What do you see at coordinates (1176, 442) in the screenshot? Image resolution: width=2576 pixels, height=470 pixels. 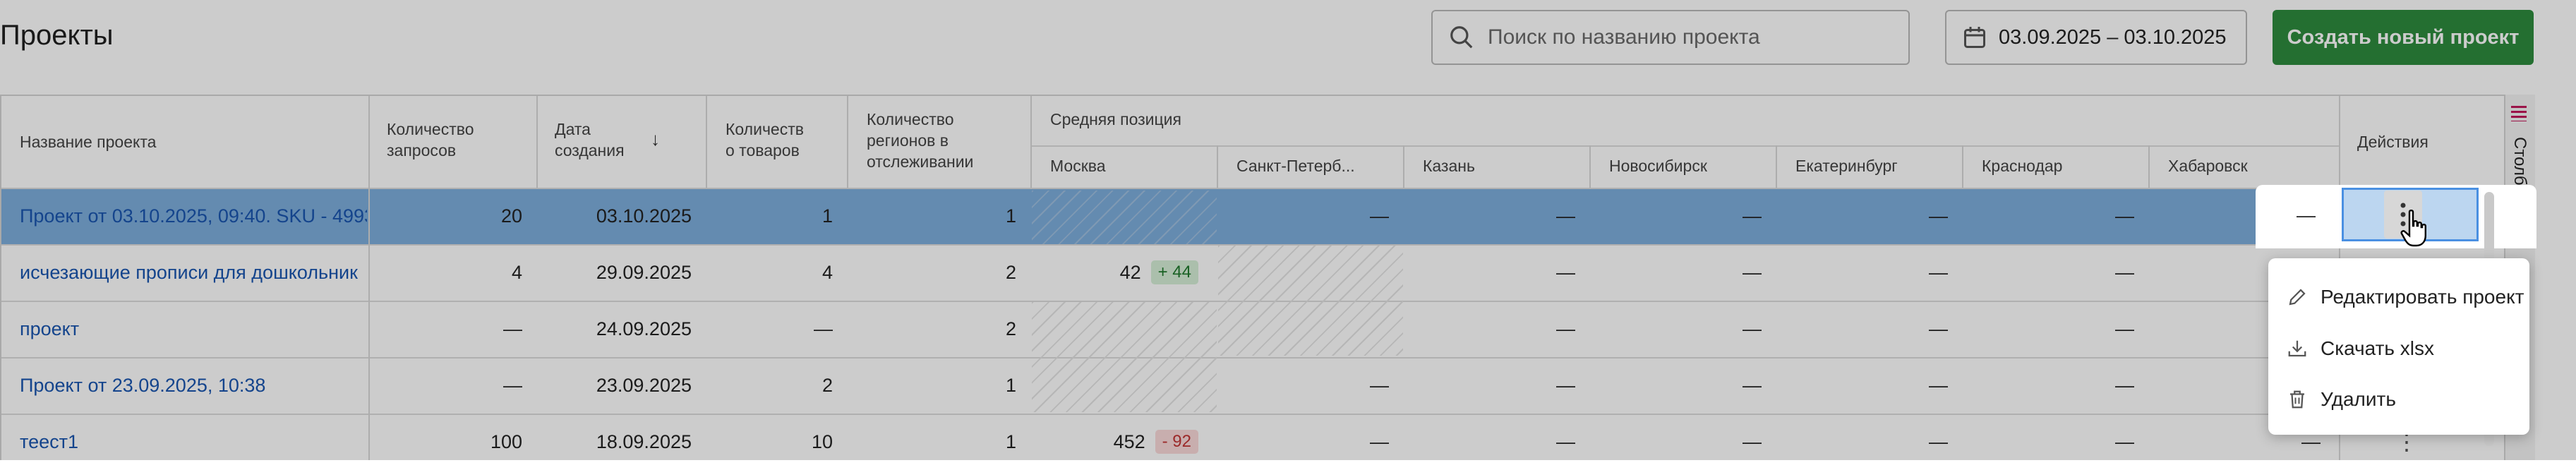 I see `position-delta-badge: - 92` at bounding box center [1176, 442].